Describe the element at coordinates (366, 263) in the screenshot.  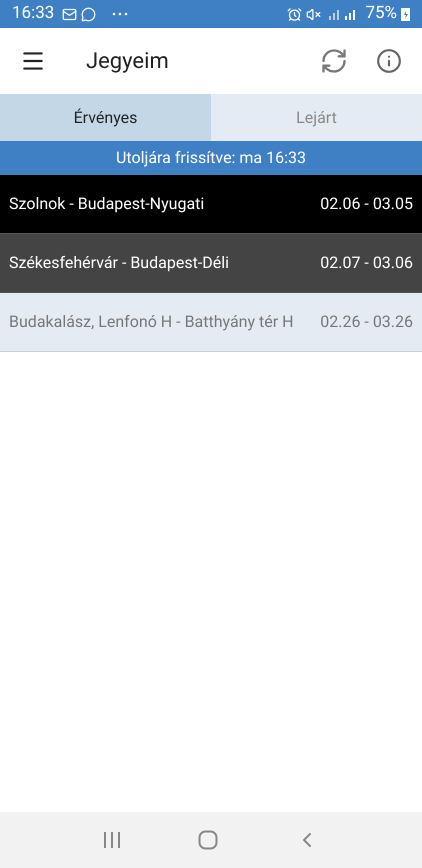
I see `ticket-dates: 02.07 - 03.06` at that location.